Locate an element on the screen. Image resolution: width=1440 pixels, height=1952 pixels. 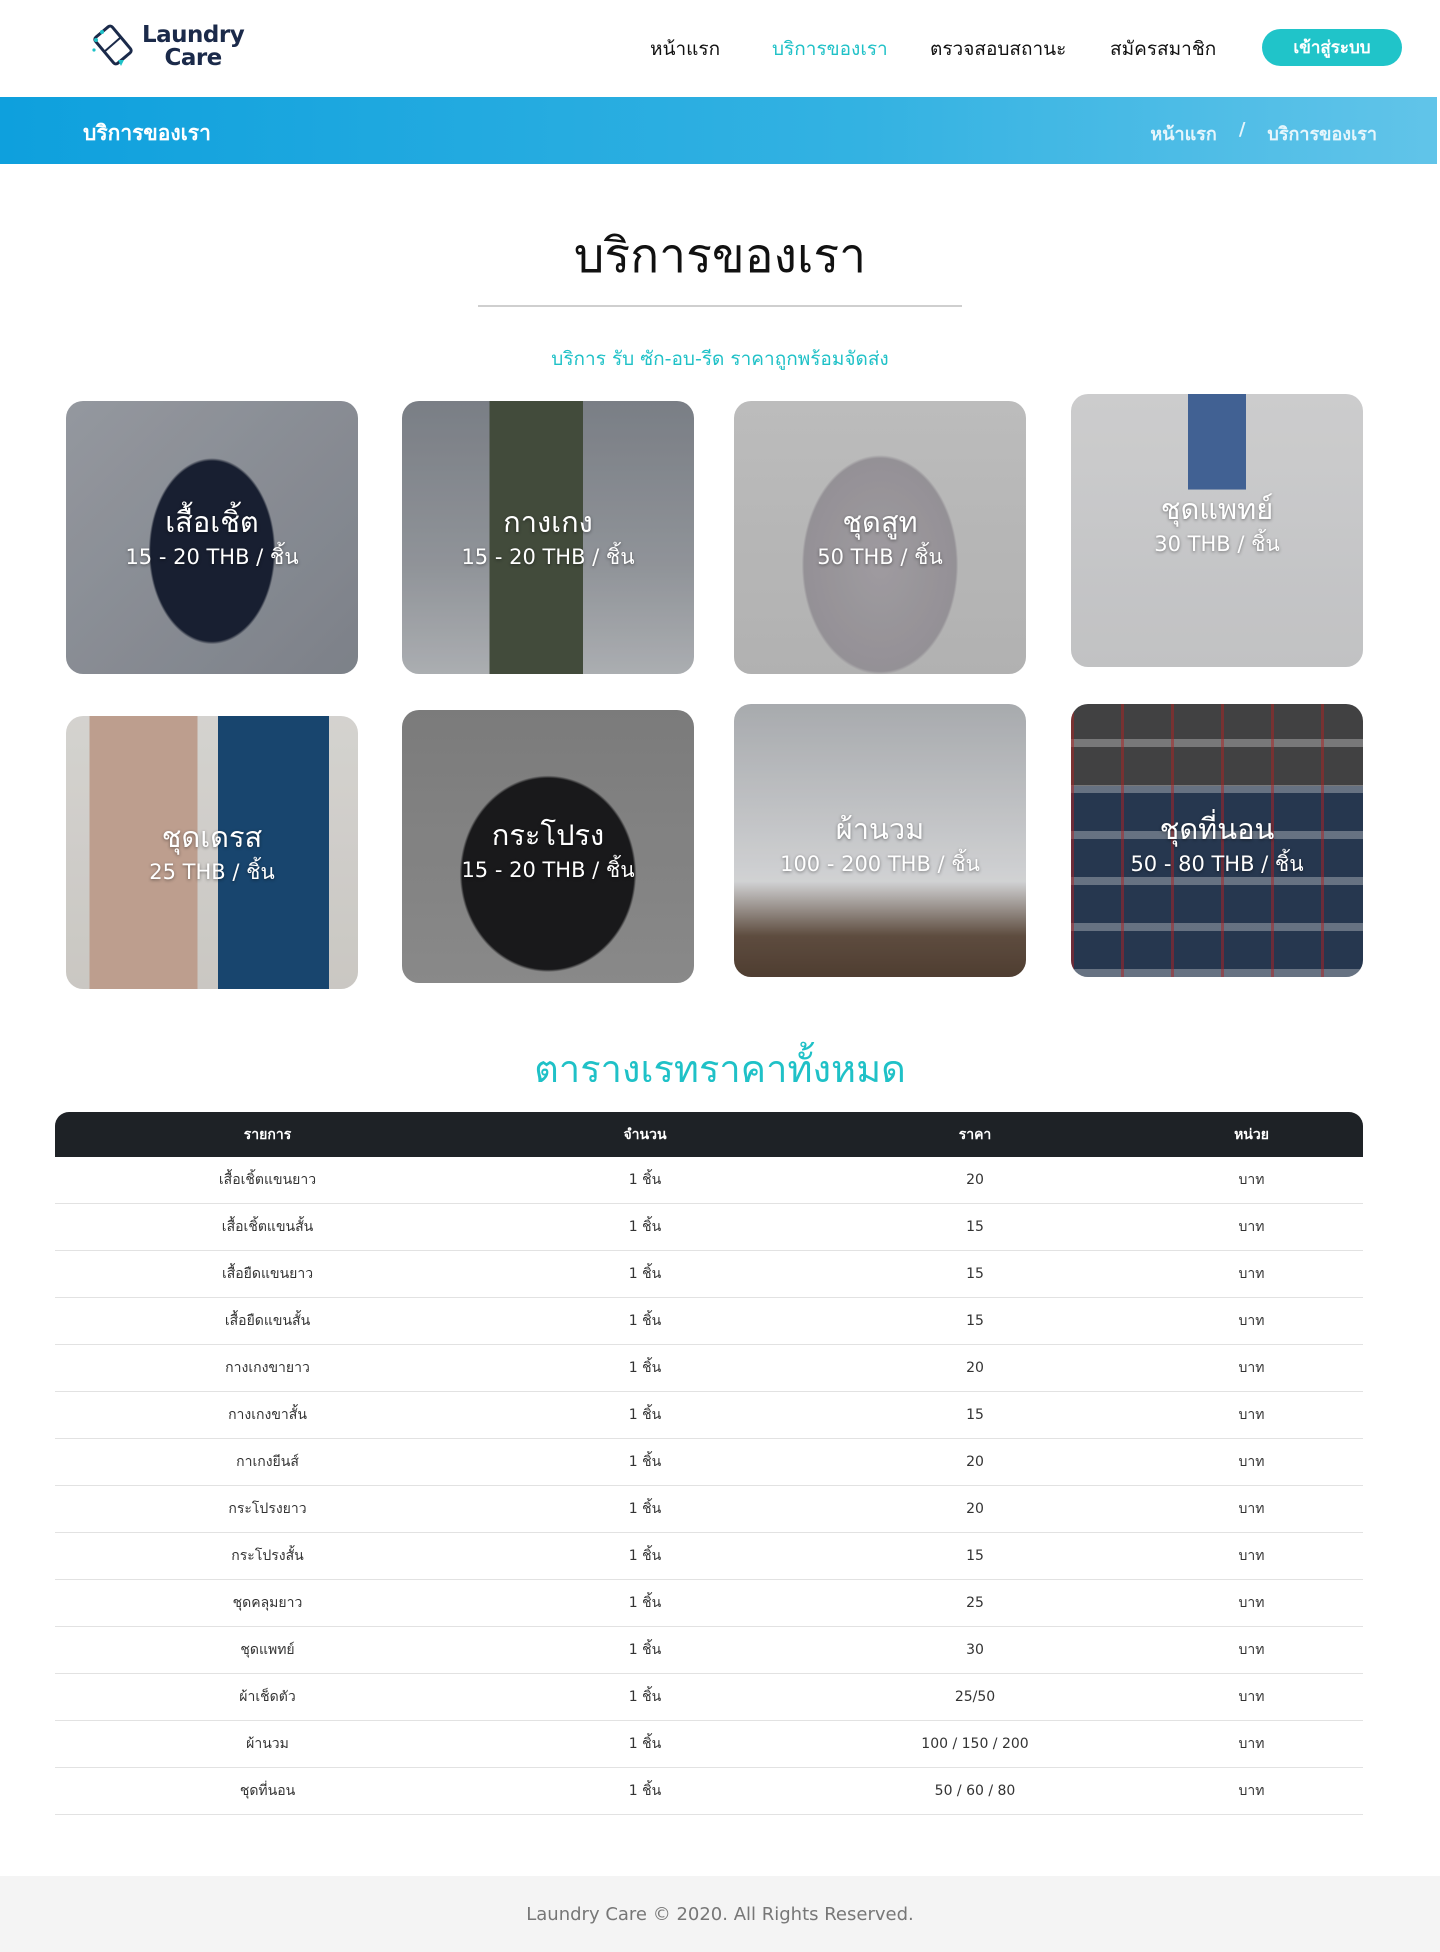
table-row: ชุดที่นอน 1 ชิ้น 50 / 60 / 80 บาท is located at coordinates (709, 1791).